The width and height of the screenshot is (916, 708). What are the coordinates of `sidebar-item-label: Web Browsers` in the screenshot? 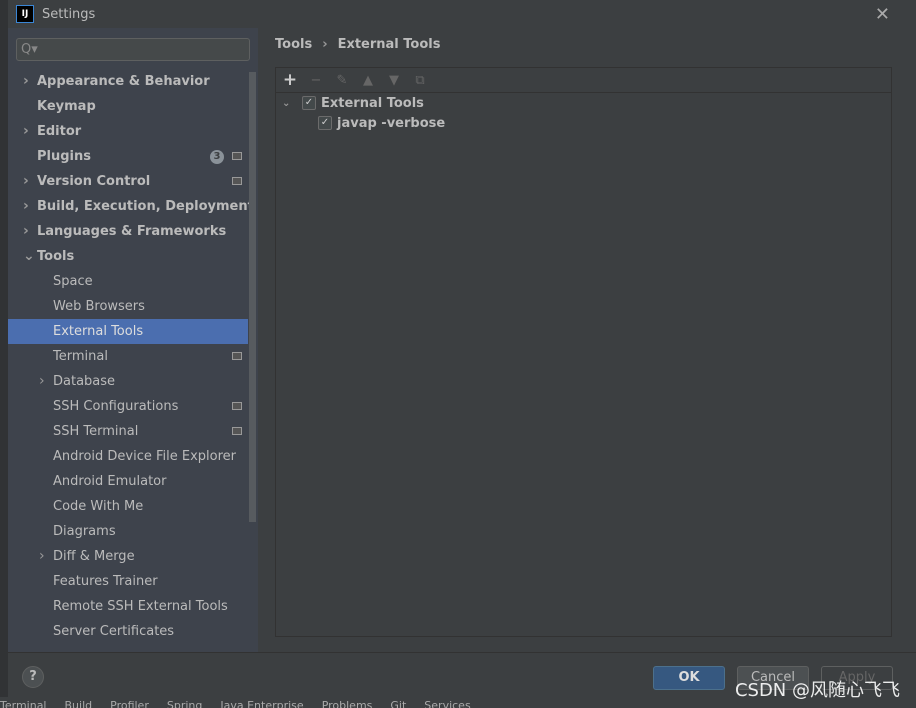 It's located at (99, 306).